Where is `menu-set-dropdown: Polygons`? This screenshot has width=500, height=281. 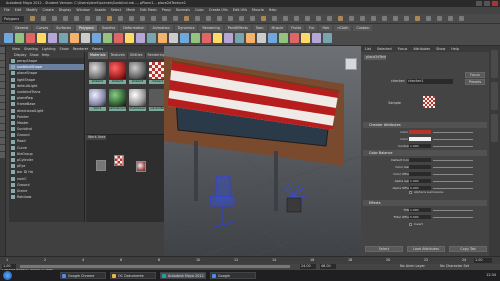
menu-set-dropdown: Polygons is located at coordinates (13, 19).